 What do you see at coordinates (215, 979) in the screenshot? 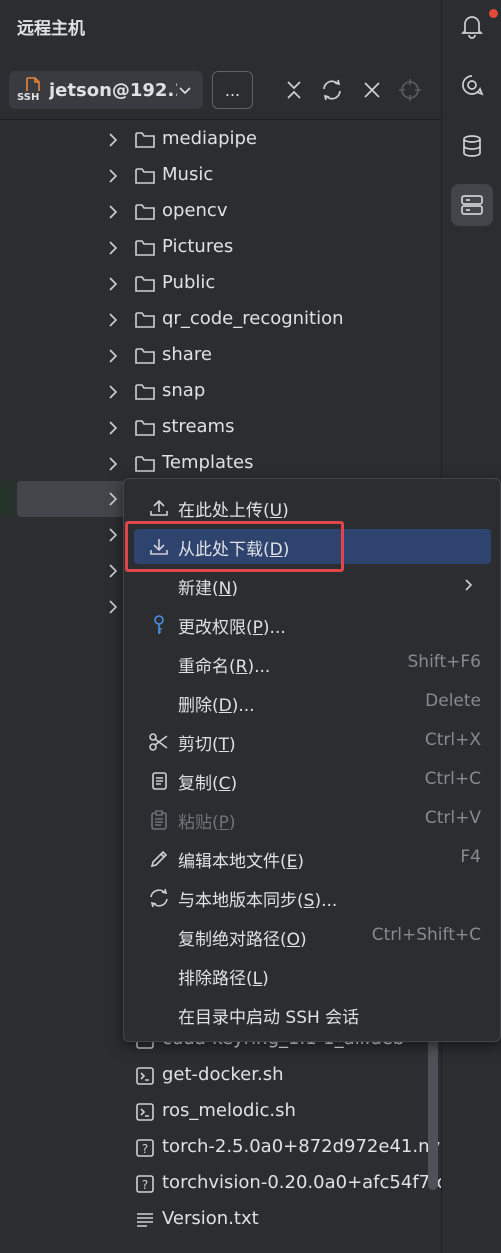
I see `label-text: 排除路径(` at bounding box center [215, 979].